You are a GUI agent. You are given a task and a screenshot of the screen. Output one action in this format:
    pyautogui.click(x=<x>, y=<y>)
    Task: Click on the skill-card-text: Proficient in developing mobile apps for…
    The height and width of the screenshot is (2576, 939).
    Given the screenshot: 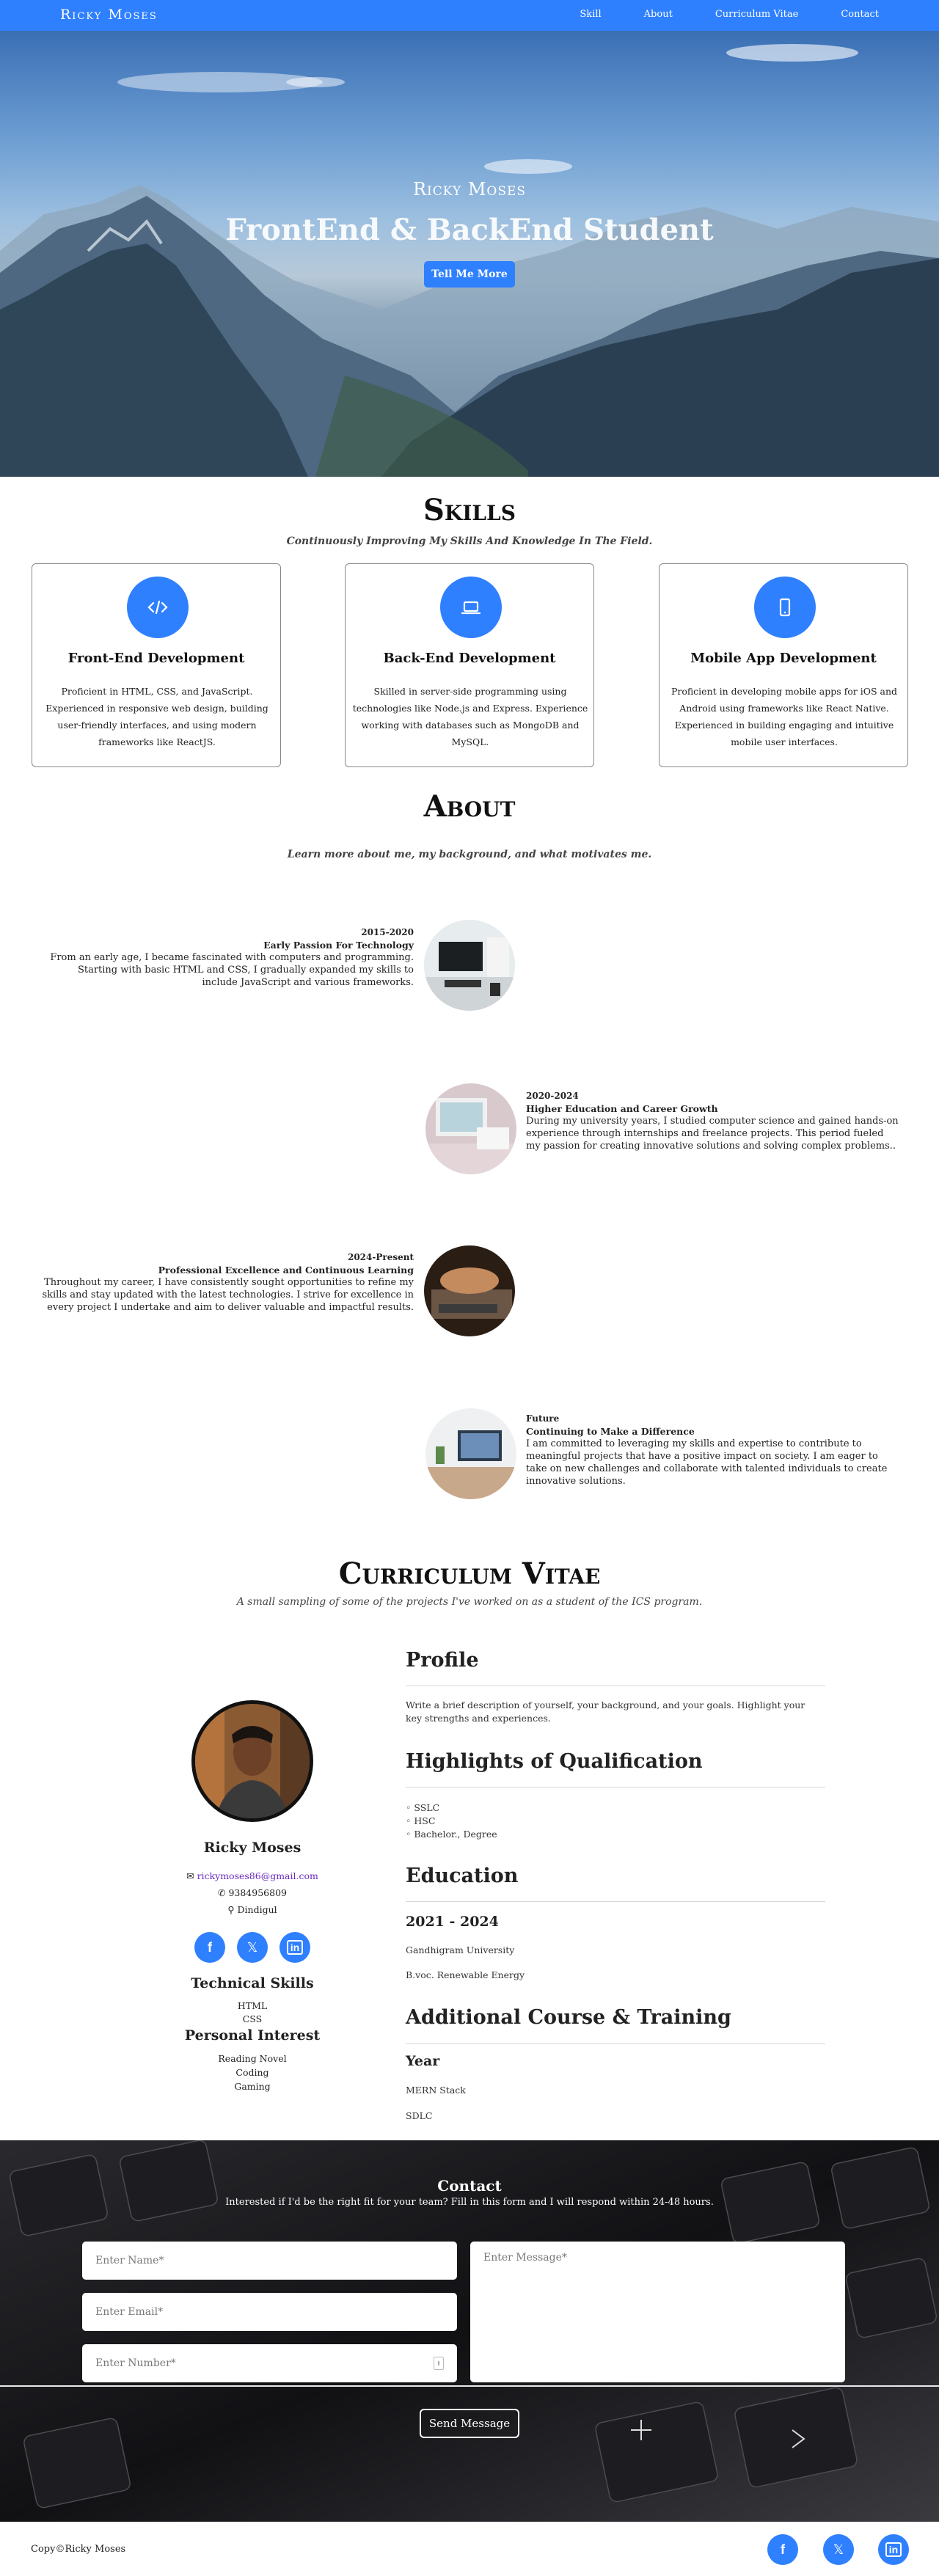 What is the action you would take?
    pyautogui.click(x=785, y=716)
    